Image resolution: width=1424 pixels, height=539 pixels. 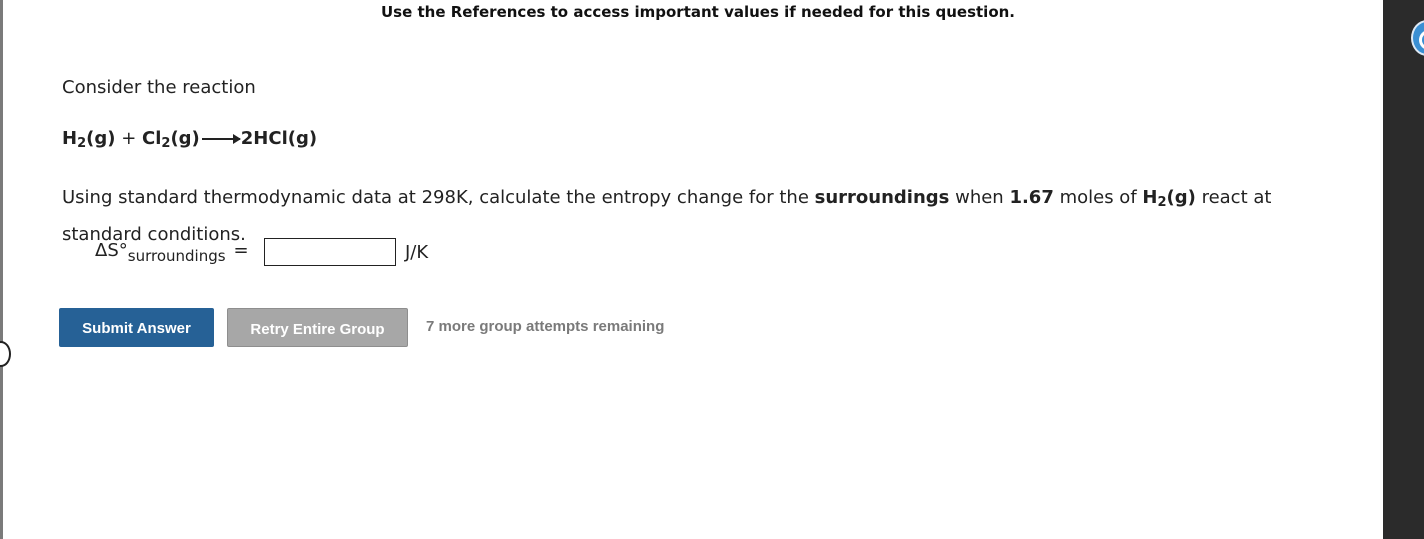 What do you see at coordinates (979, 197) in the screenshot?
I see `prompt-text-2: when` at bounding box center [979, 197].